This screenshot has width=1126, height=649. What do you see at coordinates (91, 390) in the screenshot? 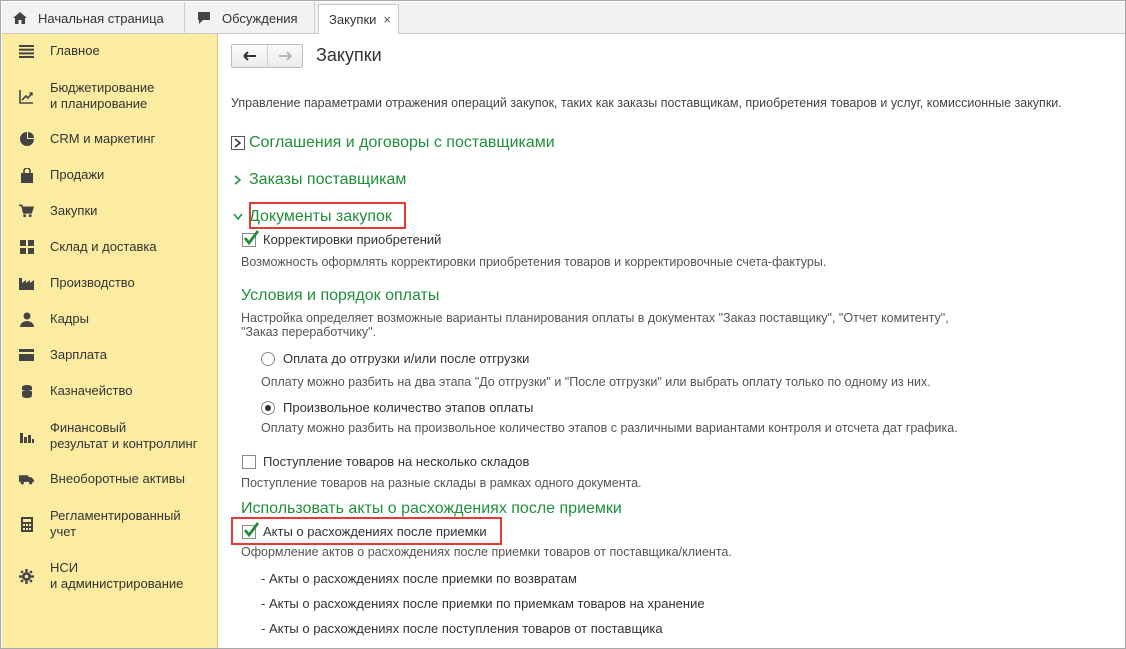
I see `sidebar-item-label: Казначейство` at bounding box center [91, 390].